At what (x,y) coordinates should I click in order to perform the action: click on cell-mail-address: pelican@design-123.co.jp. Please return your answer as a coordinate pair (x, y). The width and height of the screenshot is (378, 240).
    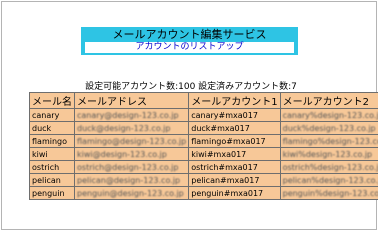
    Looking at the image, I should click on (131, 180).